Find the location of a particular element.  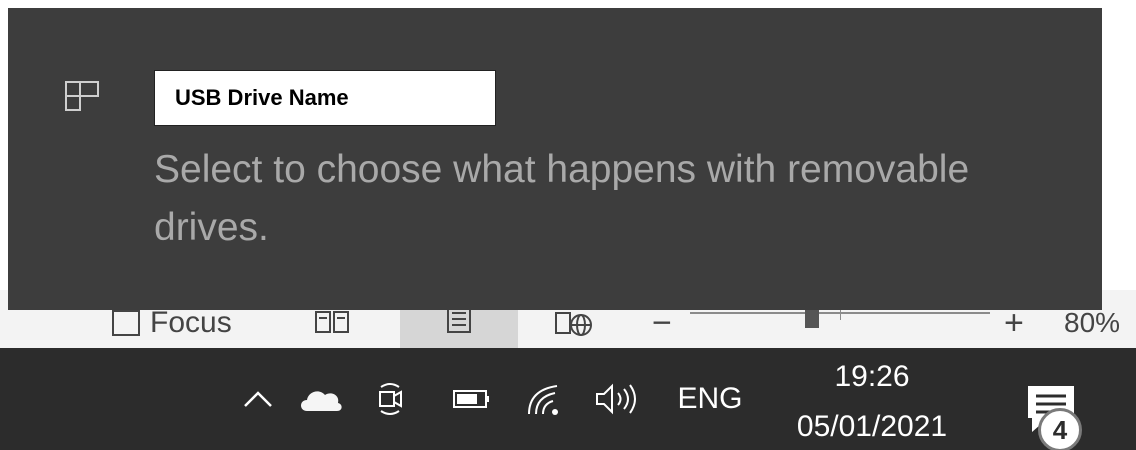

show-hidden-icons-button is located at coordinates (258, 399).